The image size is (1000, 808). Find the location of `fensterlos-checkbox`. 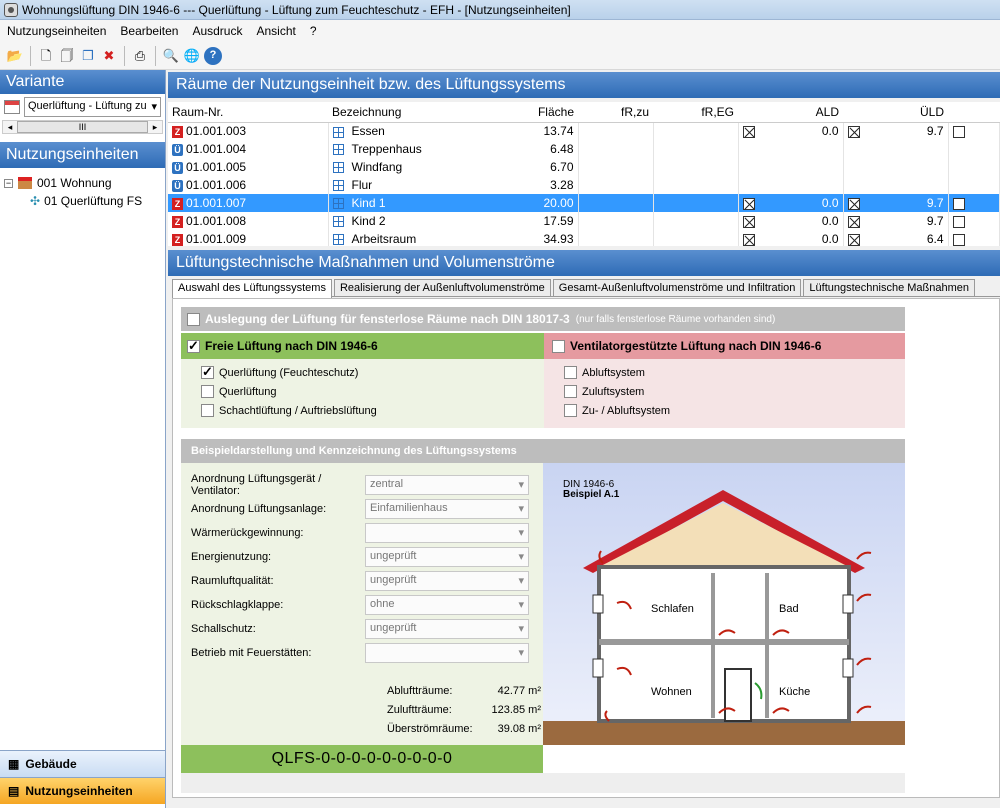

fensterlos-checkbox is located at coordinates (193, 319).